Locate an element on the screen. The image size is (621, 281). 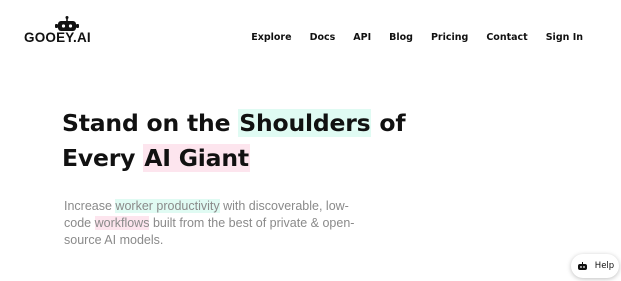
hero: Stand on the Shoulders of Every AI Giant is located at coordinates (242, 141).